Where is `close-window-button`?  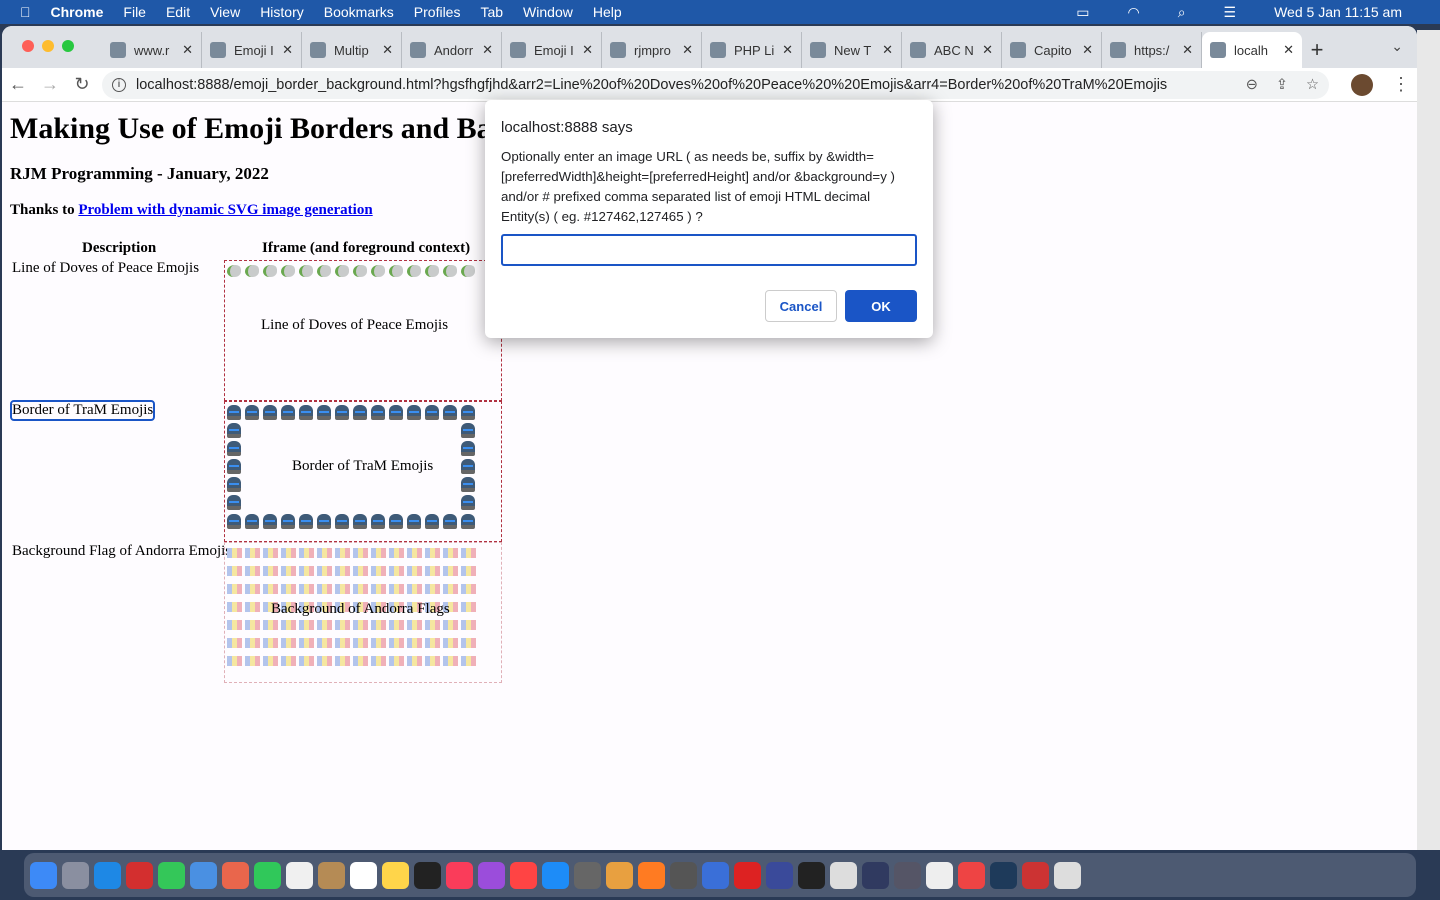 close-window-button is located at coordinates (28, 46).